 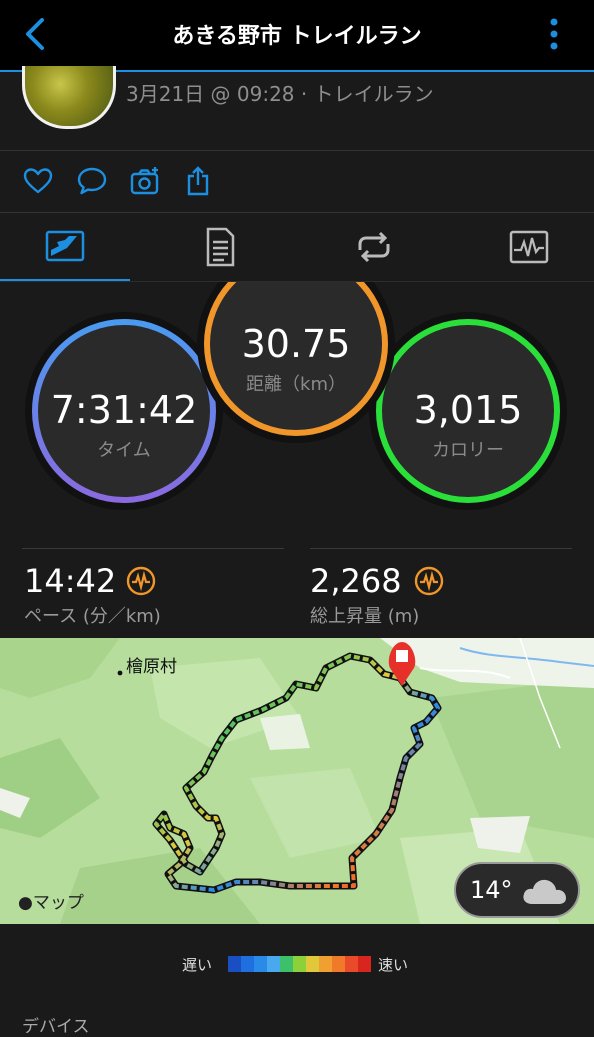 What do you see at coordinates (393, 965) in the screenshot?
I see `legend-fast-label: 速い` at bounding box center [393, 965].